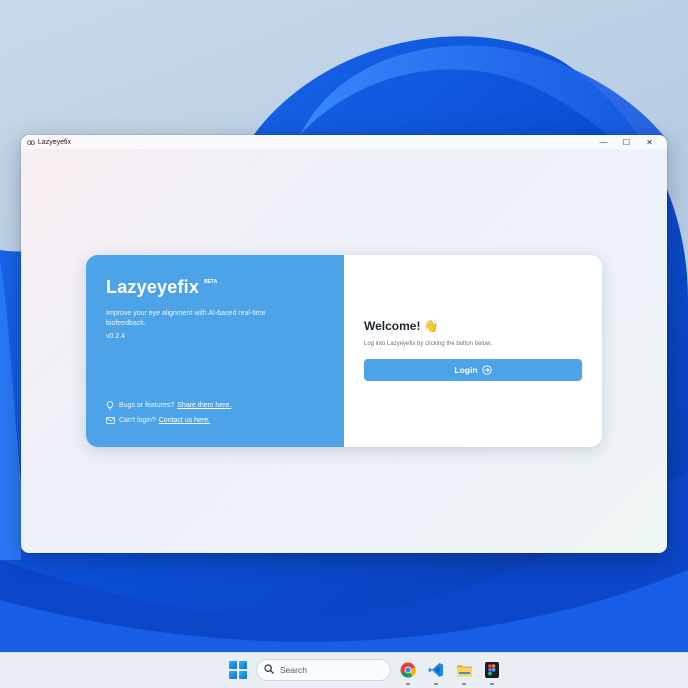 The height and width of the screenshot is (688, 688). Describe the element at coordinates (649, 142) in the screenshot. I see `close-button: ✕` at that location.